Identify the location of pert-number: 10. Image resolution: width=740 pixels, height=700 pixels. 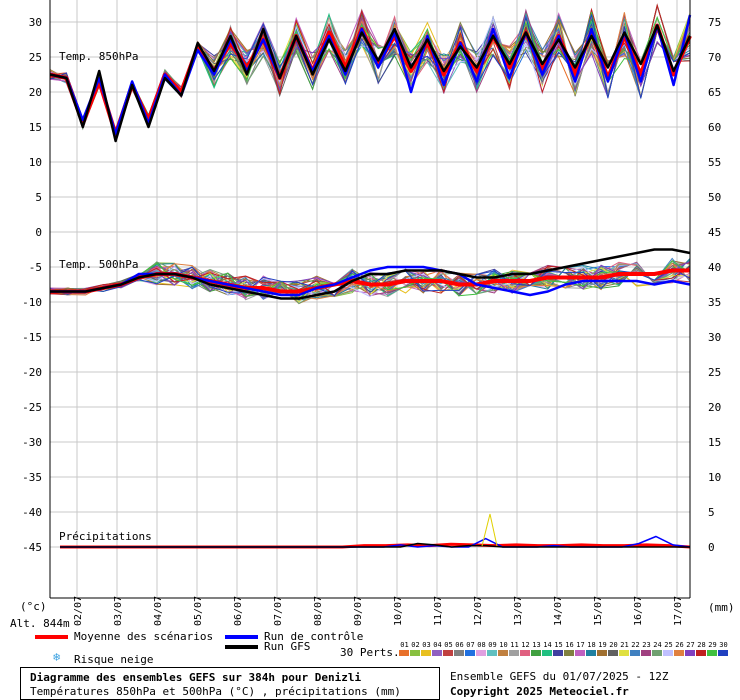
(503, 645).